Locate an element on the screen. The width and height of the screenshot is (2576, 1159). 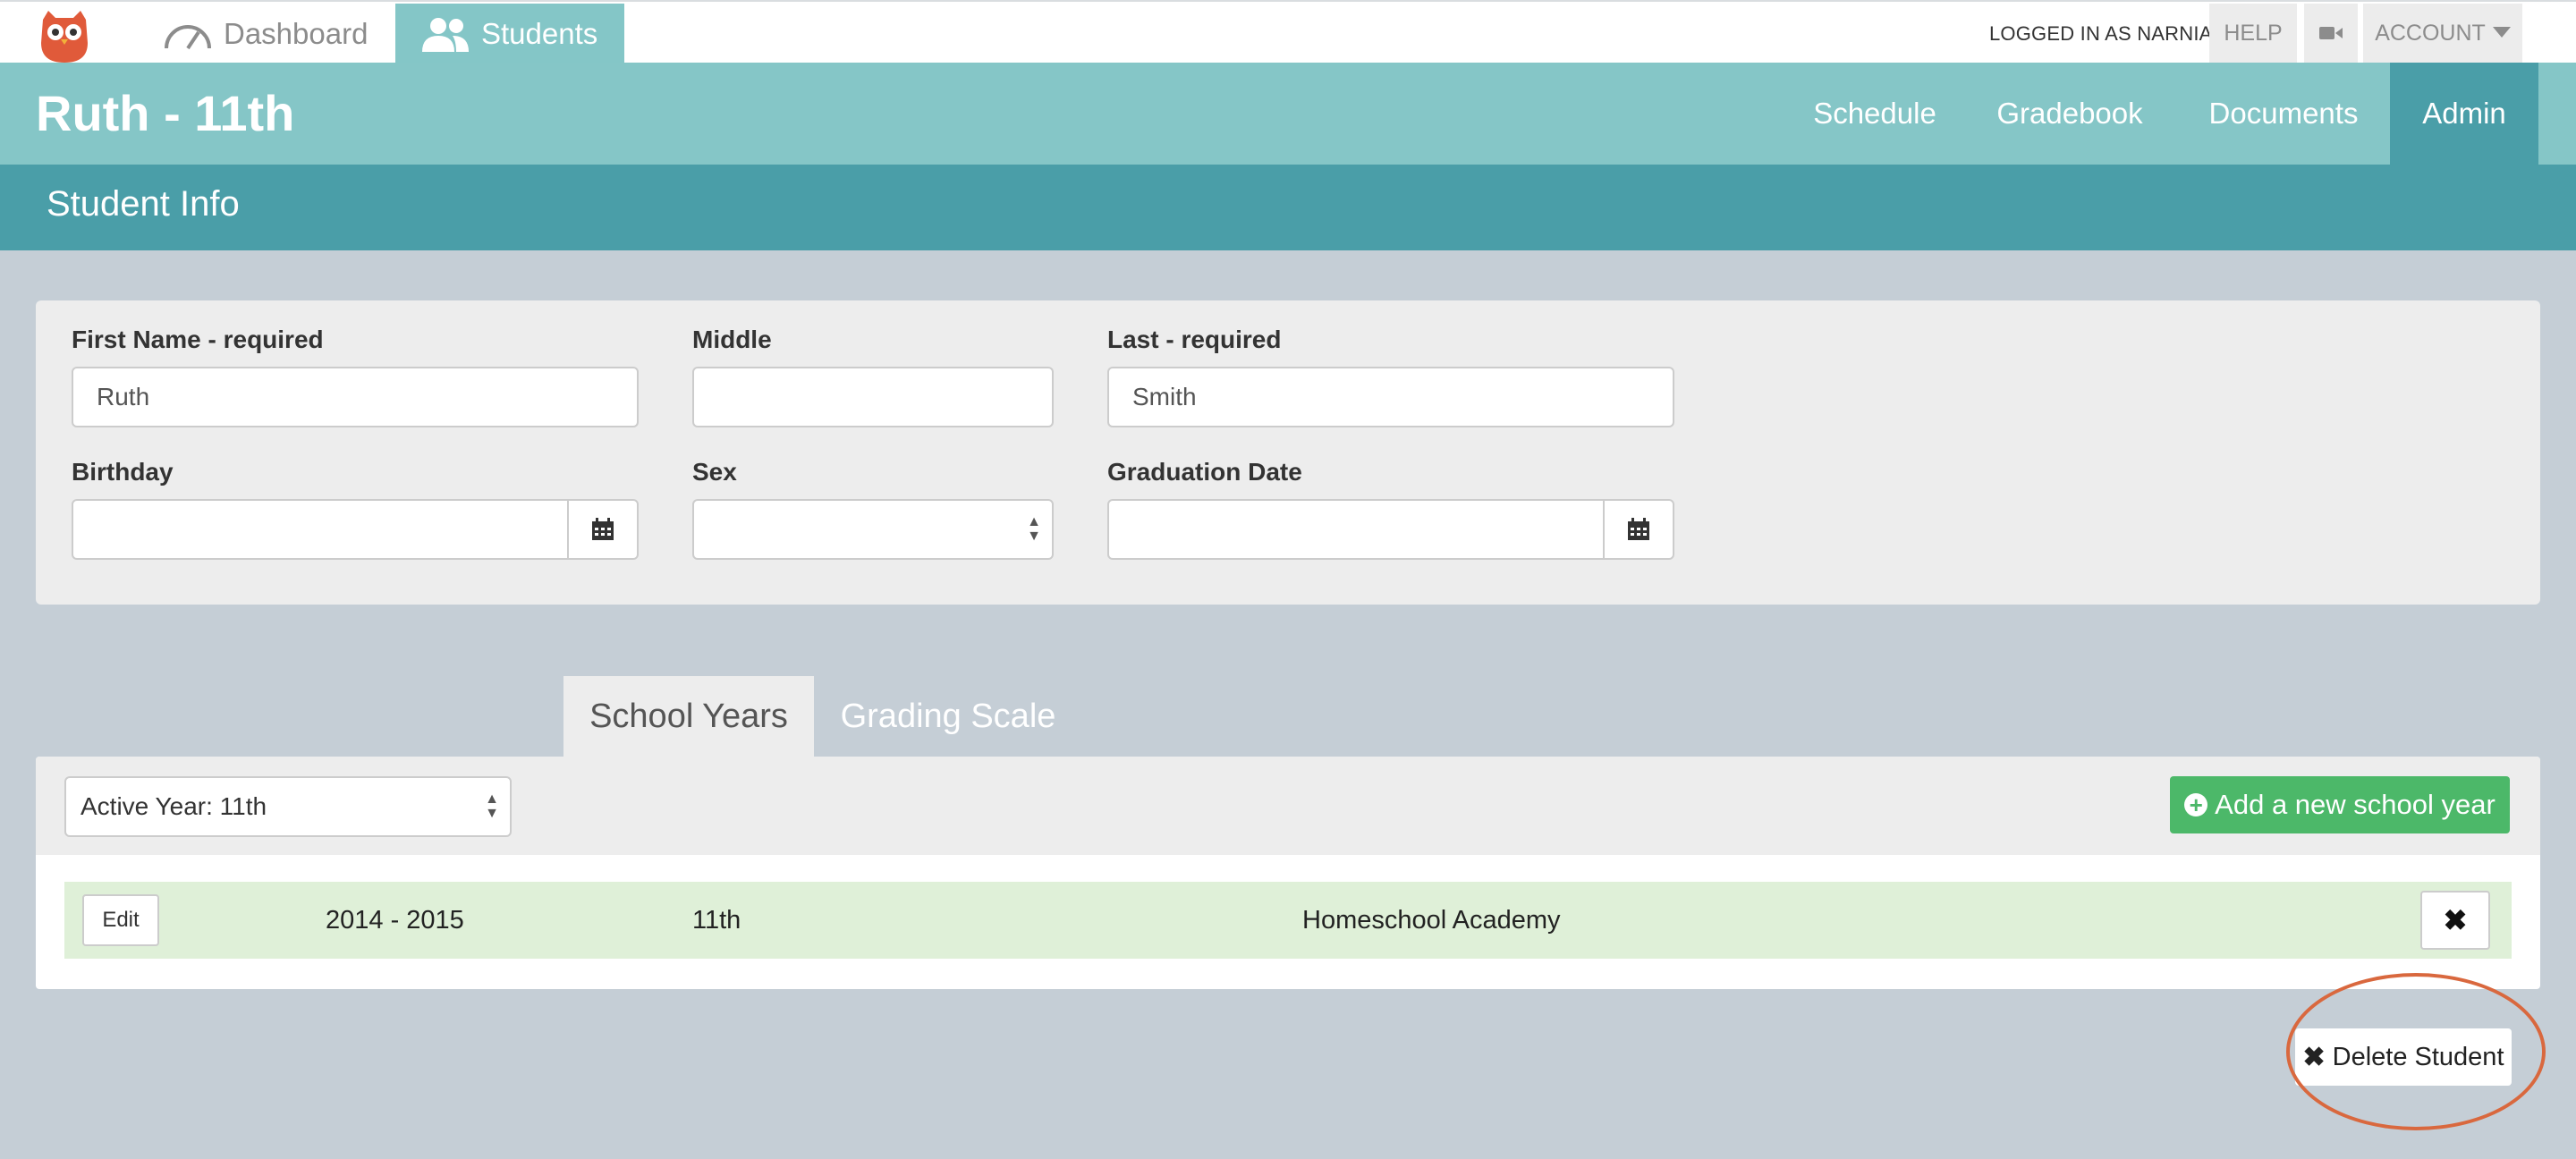
video-button is located at coordinates (2331, 33).